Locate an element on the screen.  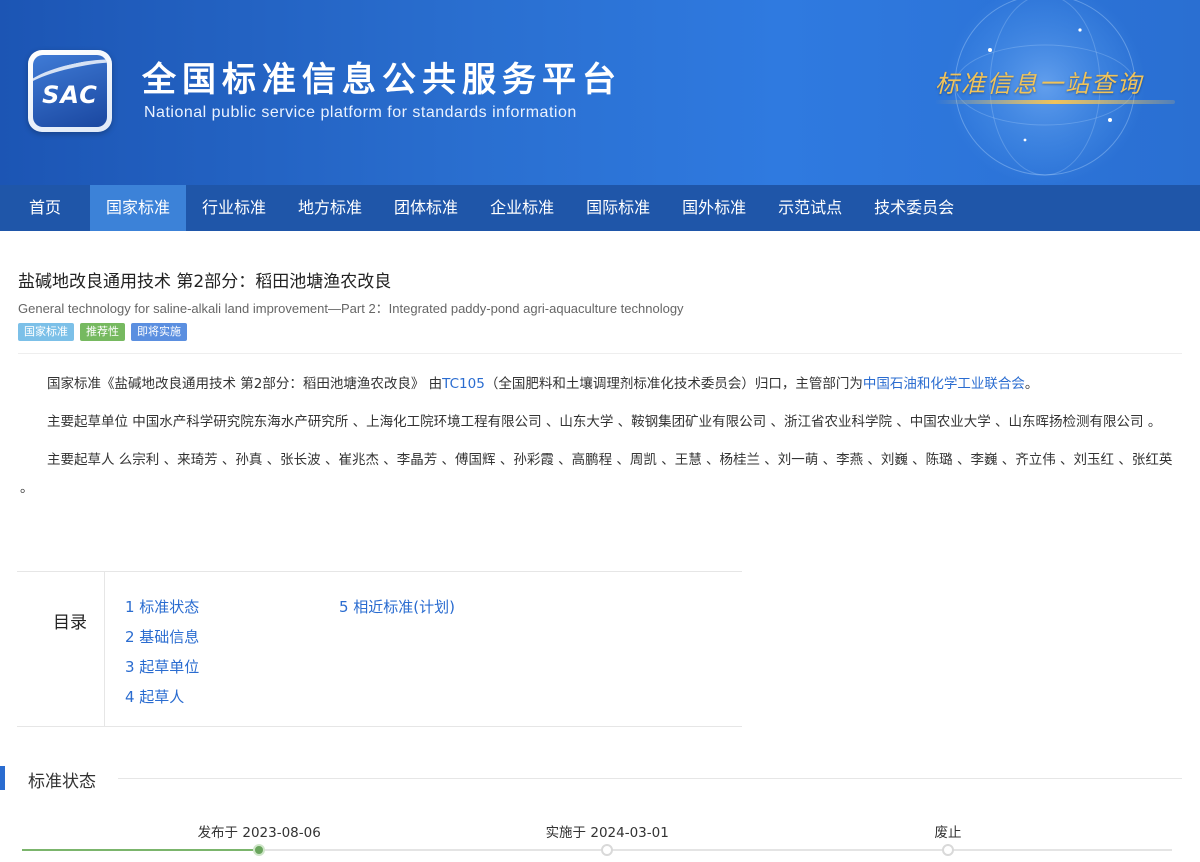
intro-suffix: 。 is located at coordinates (1031, 384).